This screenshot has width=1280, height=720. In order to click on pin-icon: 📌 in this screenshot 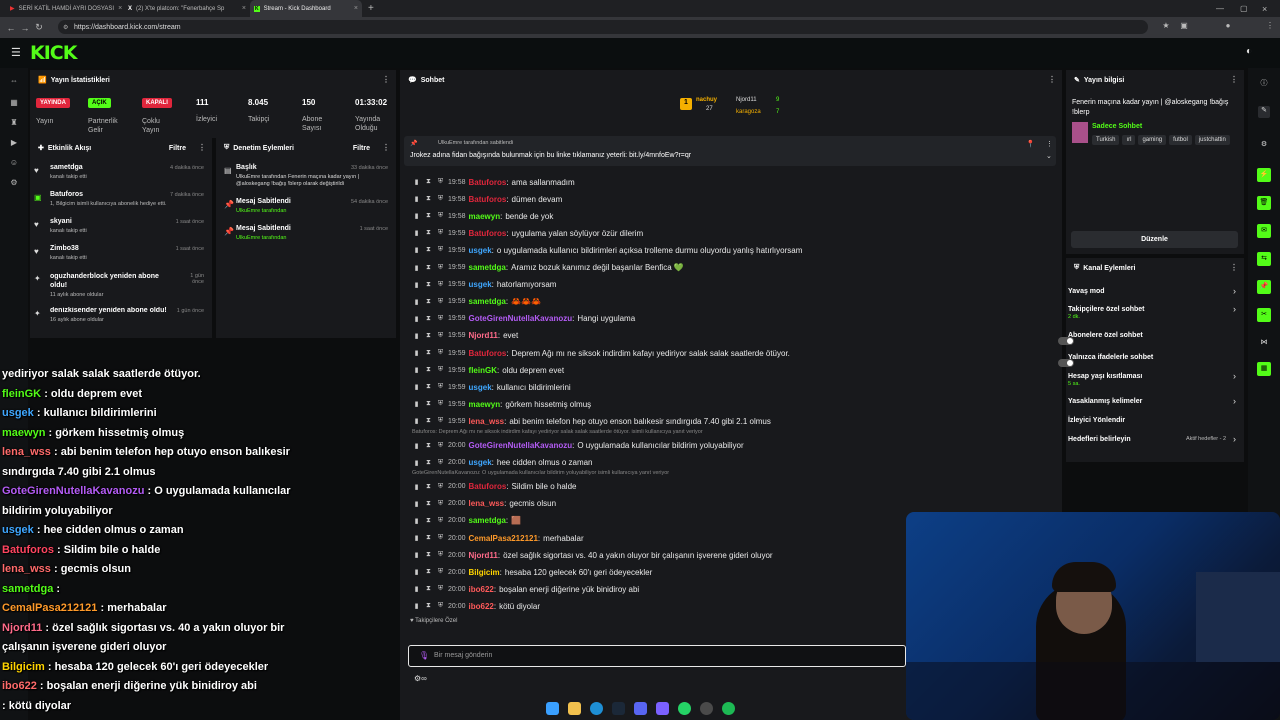, I will do `click(1264, 287)`.